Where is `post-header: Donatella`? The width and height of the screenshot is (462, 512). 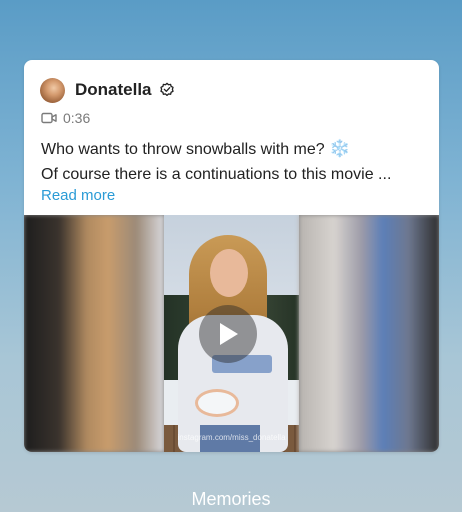
post-header: Donatella is located at coordinates (107, 90).